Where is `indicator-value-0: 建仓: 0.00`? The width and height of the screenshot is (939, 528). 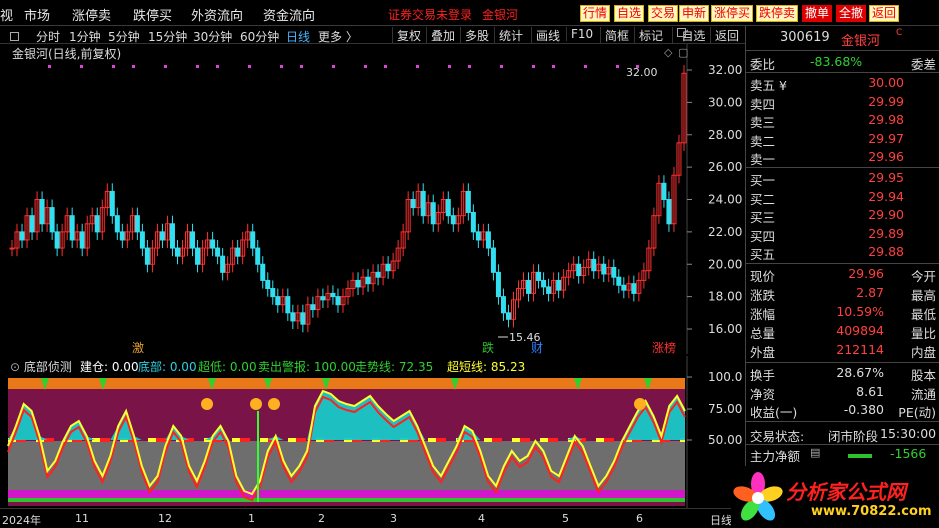 indicator-value-0: 建仓: 0.00 is located at coordinates (109, 367).